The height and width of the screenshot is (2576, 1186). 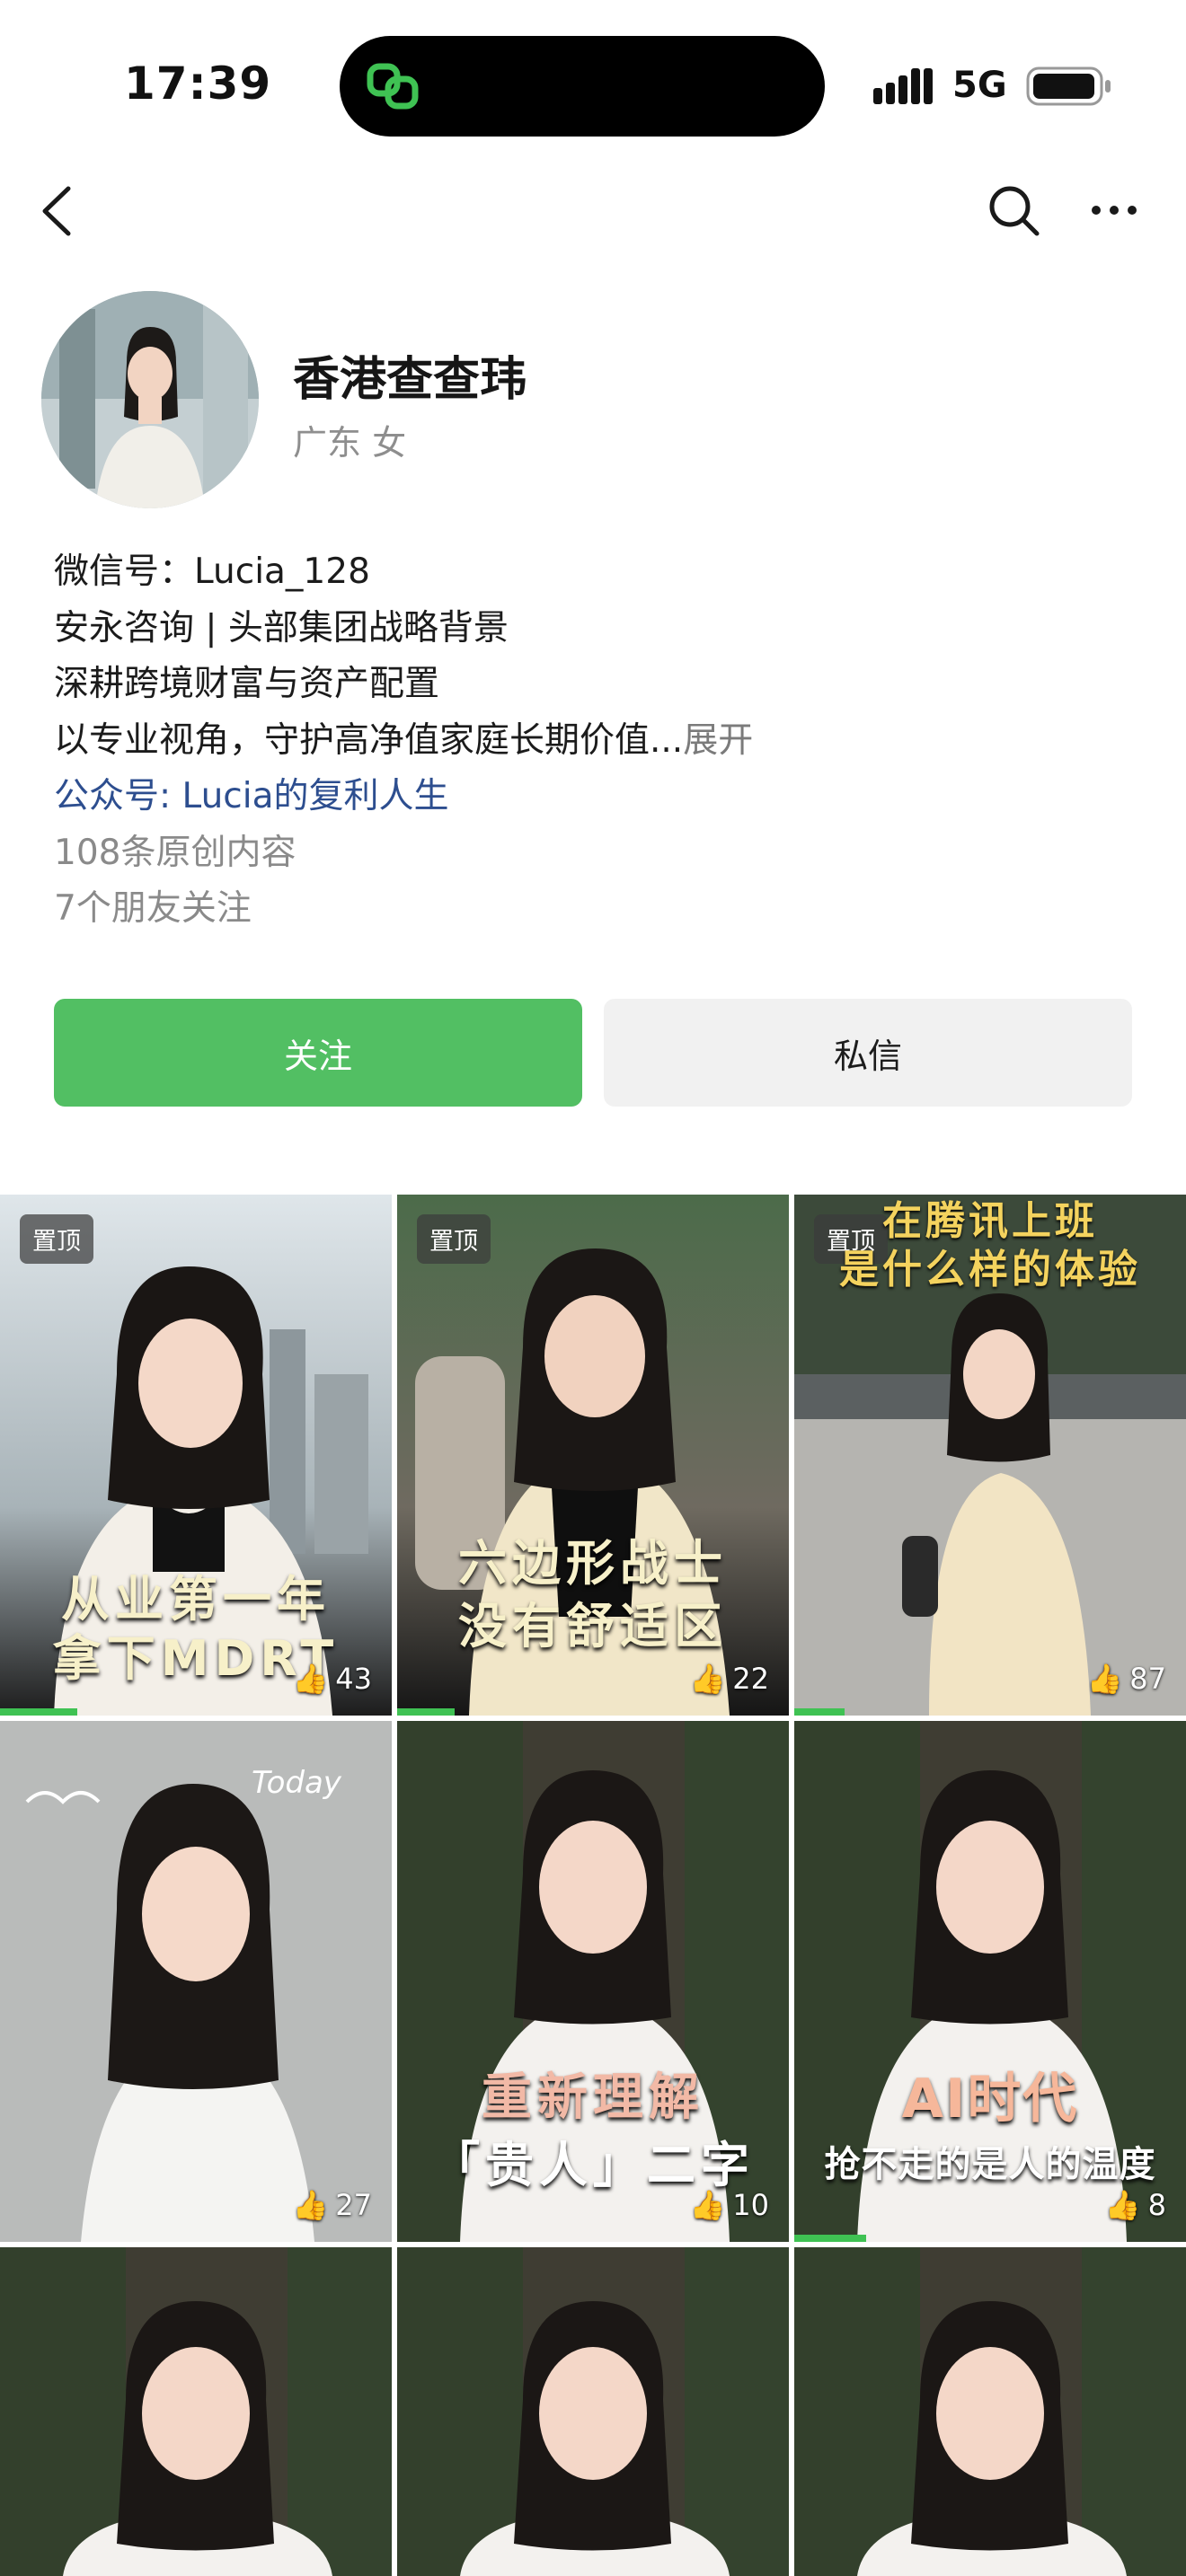 What do you see at coordinates (1114, 210) in the screenshot?
I see `more-icon` at bounding box center [1114, 210].